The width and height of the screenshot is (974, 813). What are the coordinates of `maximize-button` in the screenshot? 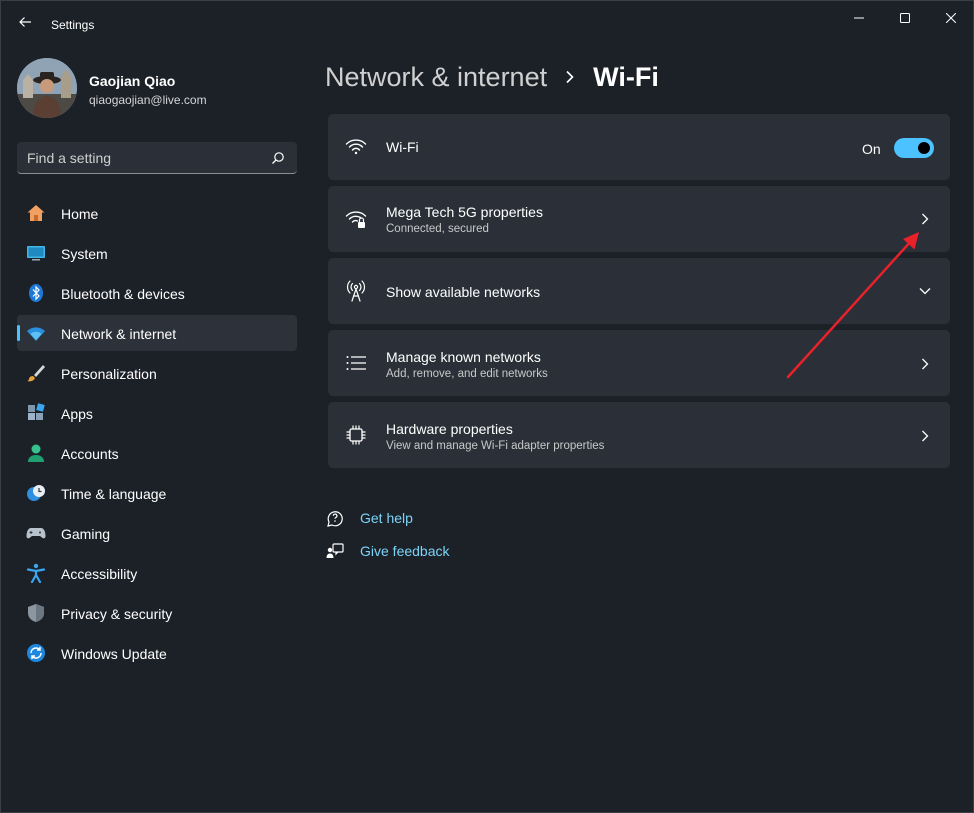 It's located at (905, 18).